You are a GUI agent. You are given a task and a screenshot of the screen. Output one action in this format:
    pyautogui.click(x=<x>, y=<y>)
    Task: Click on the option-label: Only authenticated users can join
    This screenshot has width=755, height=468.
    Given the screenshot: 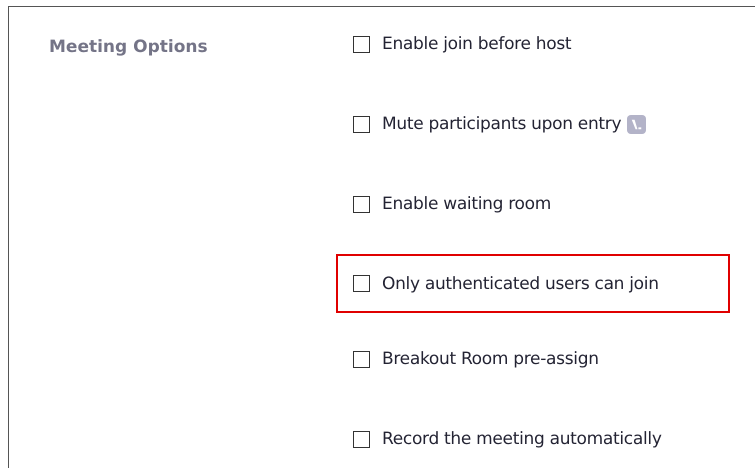 What is the action you would take?
    pyautogui.click(x=520, y=284)
    